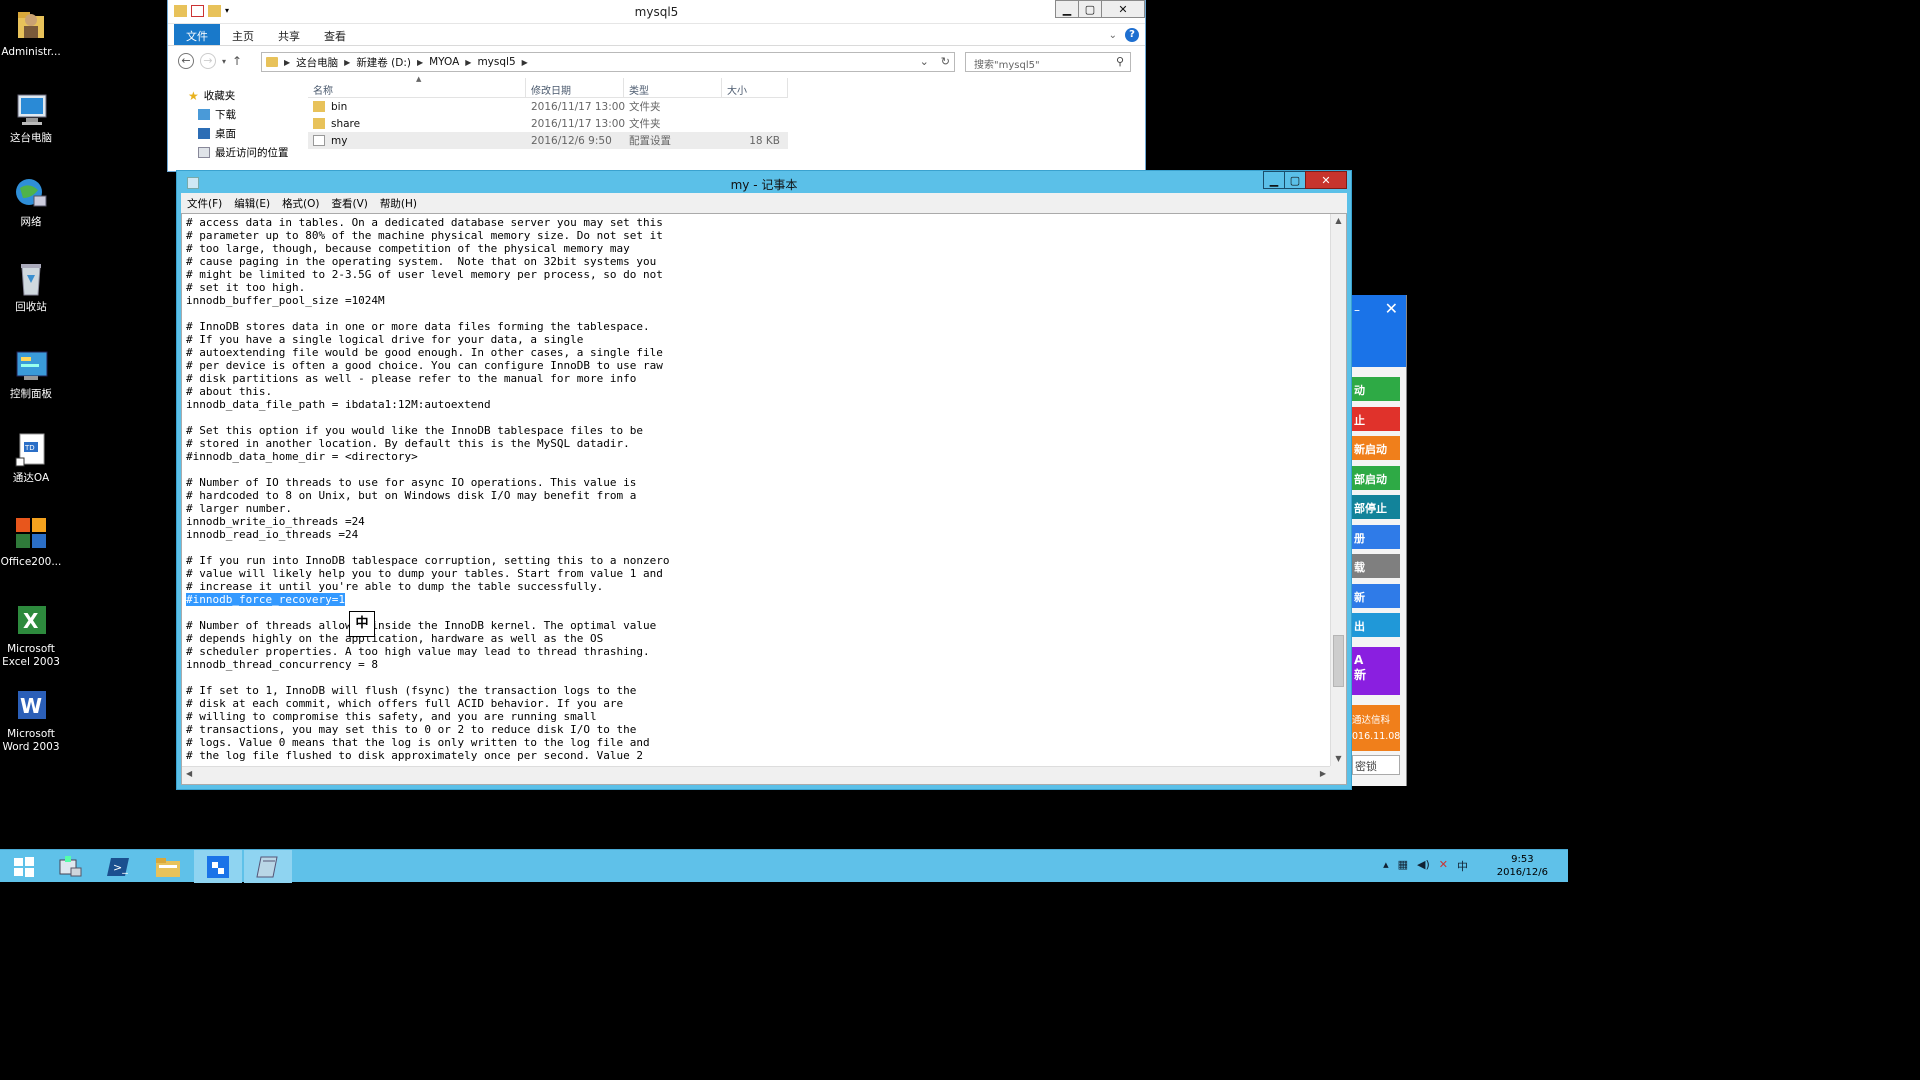 The height and width of the screenshot is (1080, 1920). Describe the element at coordinates (197, 34) in the screenshot. I see `tab-file: 文件` at that location.